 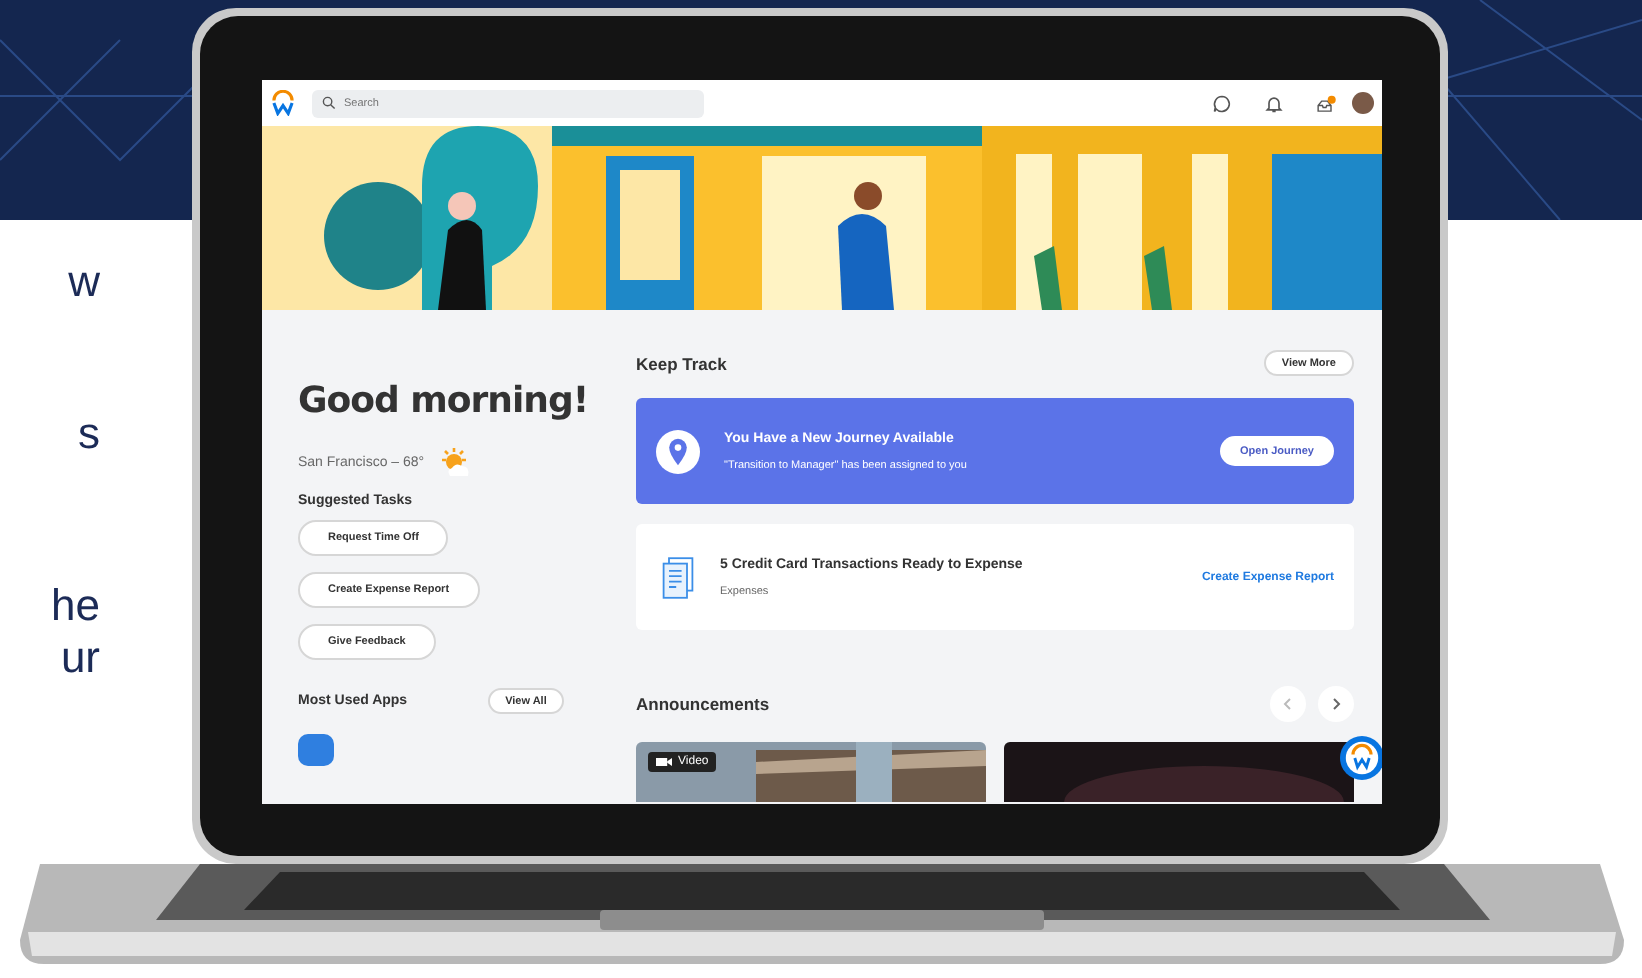 I want to click on text-fragment: w, so click(x=84, y=282).